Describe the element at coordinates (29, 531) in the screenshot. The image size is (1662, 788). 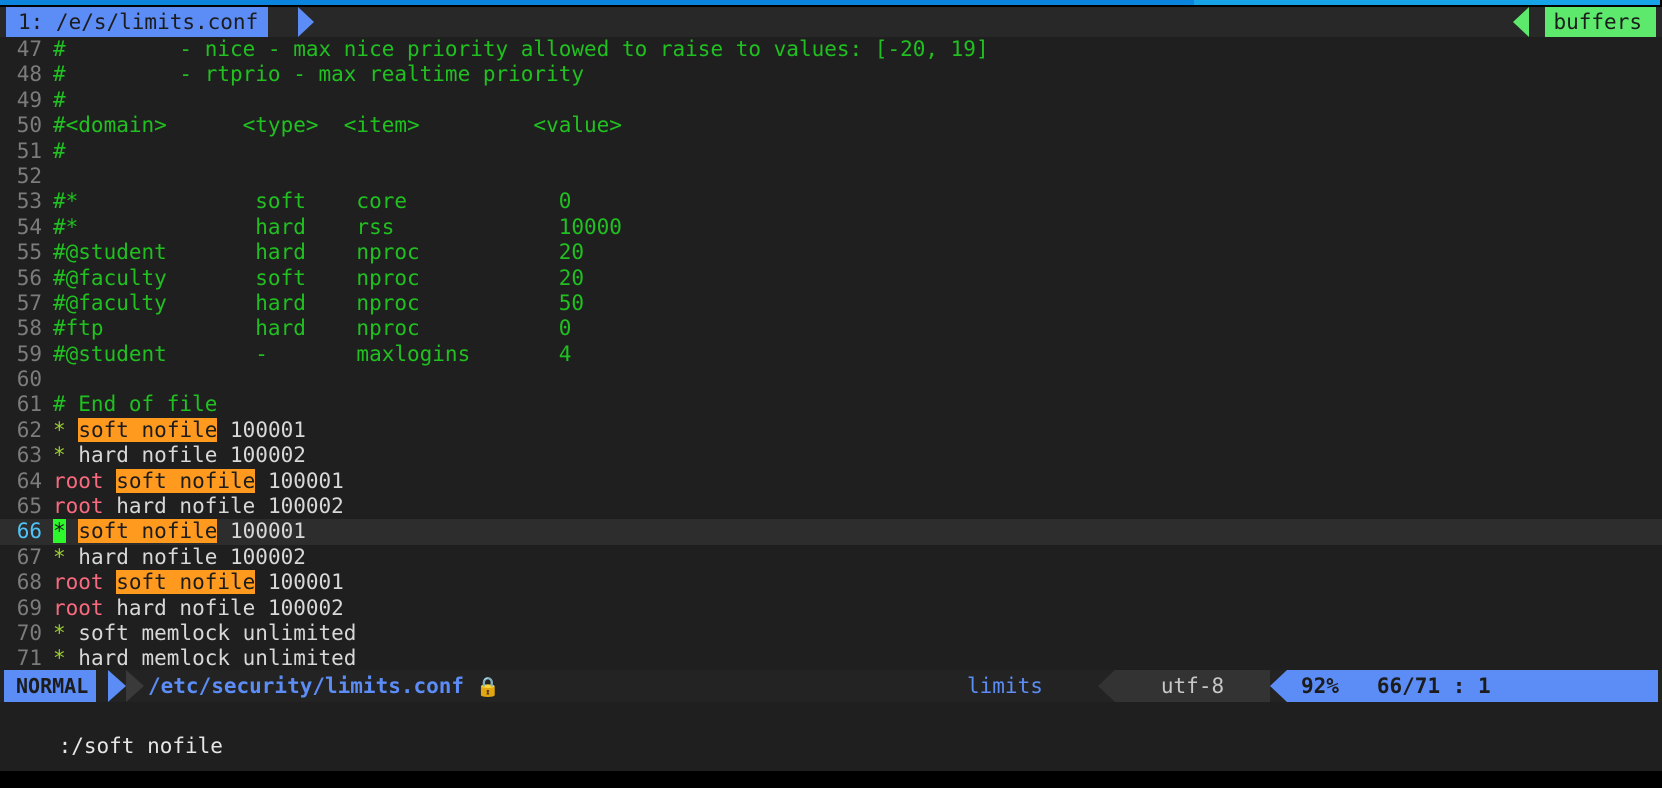
I see `line-number: 66` at that location.